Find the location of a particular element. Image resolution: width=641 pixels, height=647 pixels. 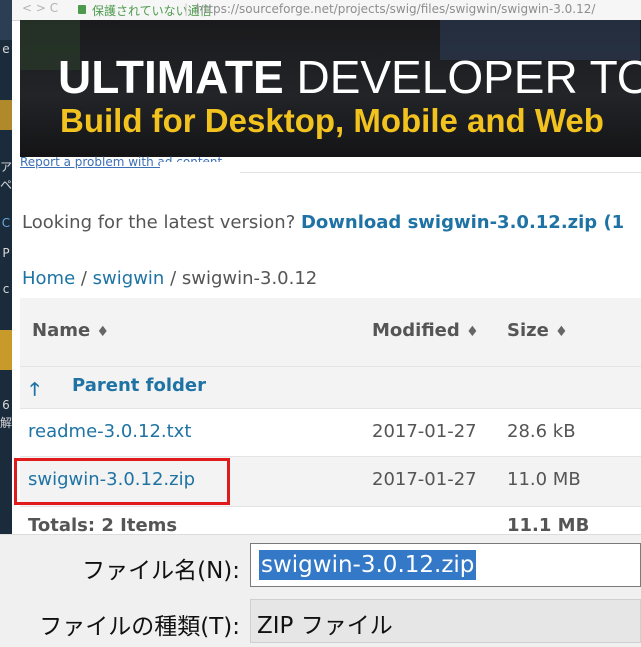

filename-value: swigwin-3.0.12.zip is located at coordinates (368, 565).